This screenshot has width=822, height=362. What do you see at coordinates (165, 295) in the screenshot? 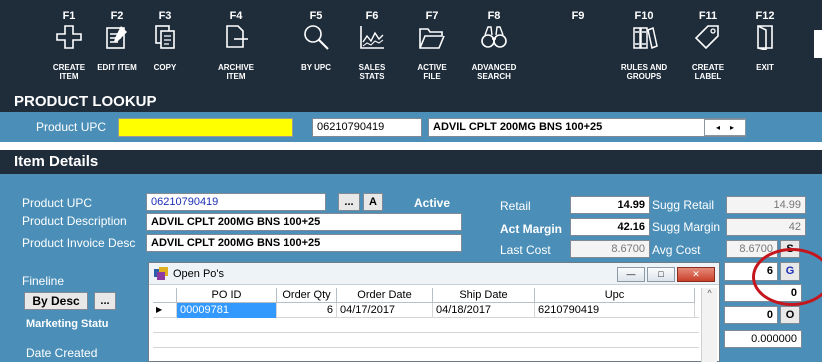
I see `row-indicator-header` at bounding box center [165, 295].